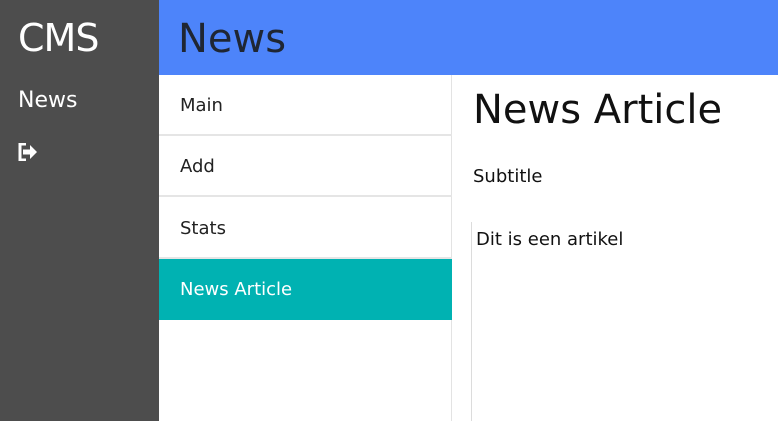 This screenshot has width=778, height=421. What do you see at coordinates (201, 105) in the screenshot?
I see `list-item-label: Main` at bounding box center [201, 105].